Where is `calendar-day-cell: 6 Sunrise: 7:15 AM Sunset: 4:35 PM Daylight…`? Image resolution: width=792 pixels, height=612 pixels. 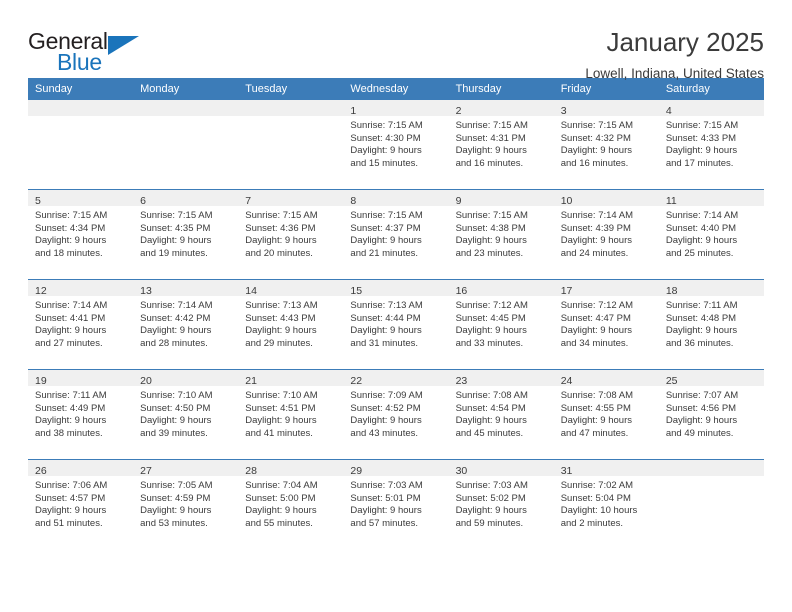
calendar-day-cell: 6 Sunrise: 7:15 AM Sunset: 4:35 PM Daylight… is located at coordinates (186, 234).